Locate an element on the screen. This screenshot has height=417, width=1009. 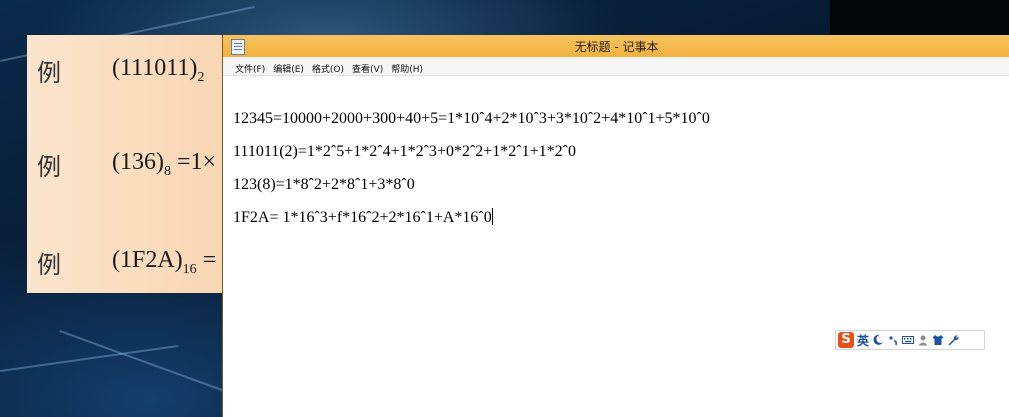
tools-icon is located at coordinates (953, 340).